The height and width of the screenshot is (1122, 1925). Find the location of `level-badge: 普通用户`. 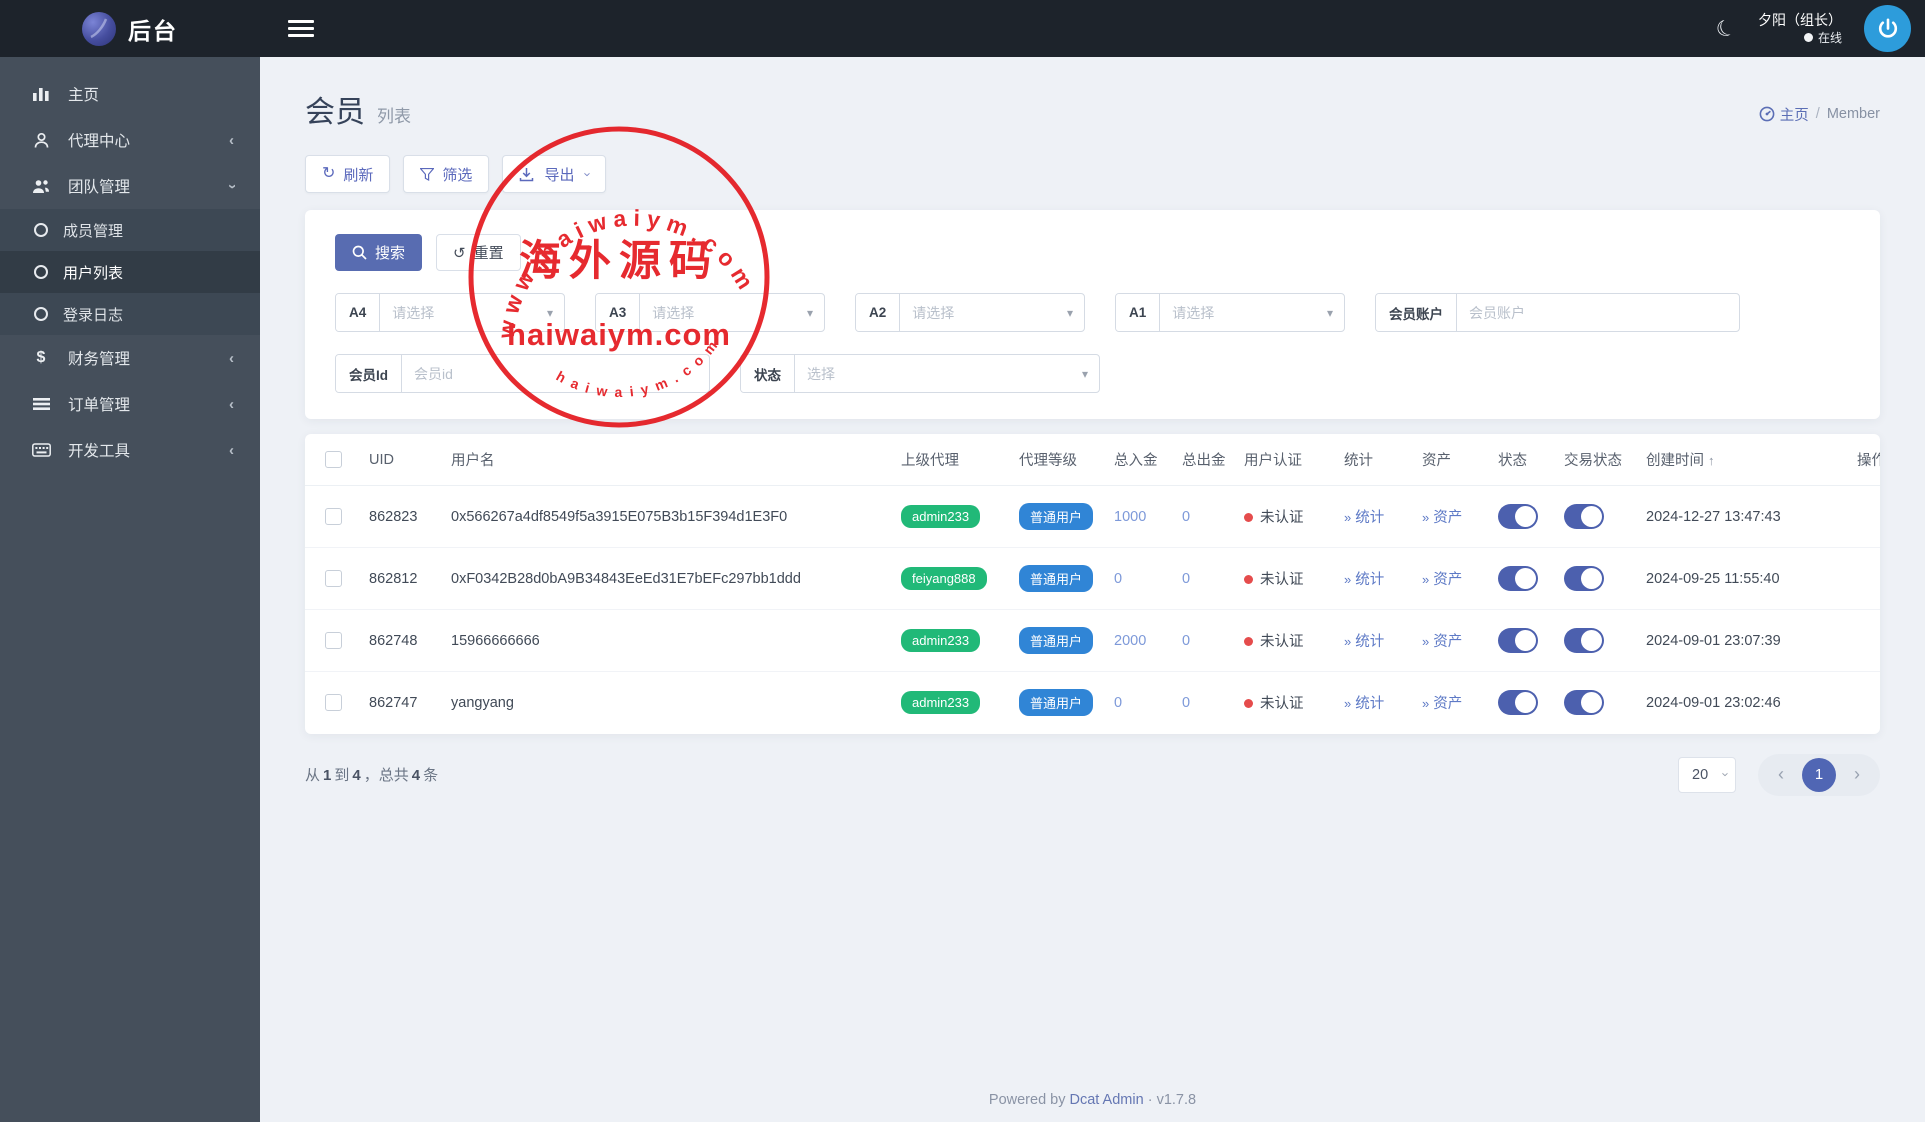

level-badge: 普通用户 is located at coordinates (1056, 640).